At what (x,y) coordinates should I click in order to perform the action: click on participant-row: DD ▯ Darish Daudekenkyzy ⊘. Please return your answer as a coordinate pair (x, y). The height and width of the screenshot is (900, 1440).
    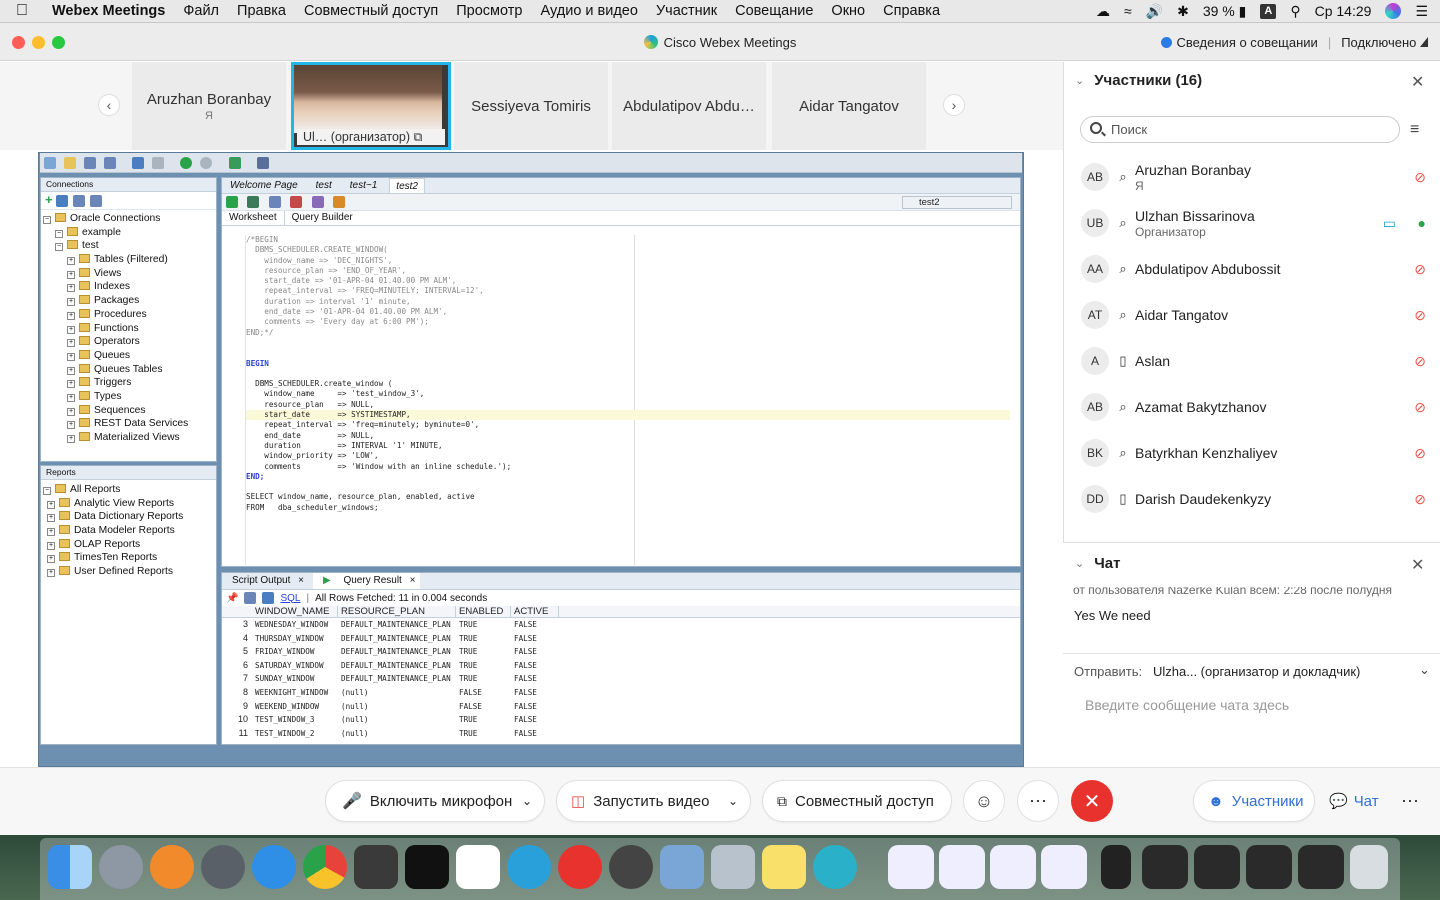
    Looking at the image, I should click on (1251, 499).